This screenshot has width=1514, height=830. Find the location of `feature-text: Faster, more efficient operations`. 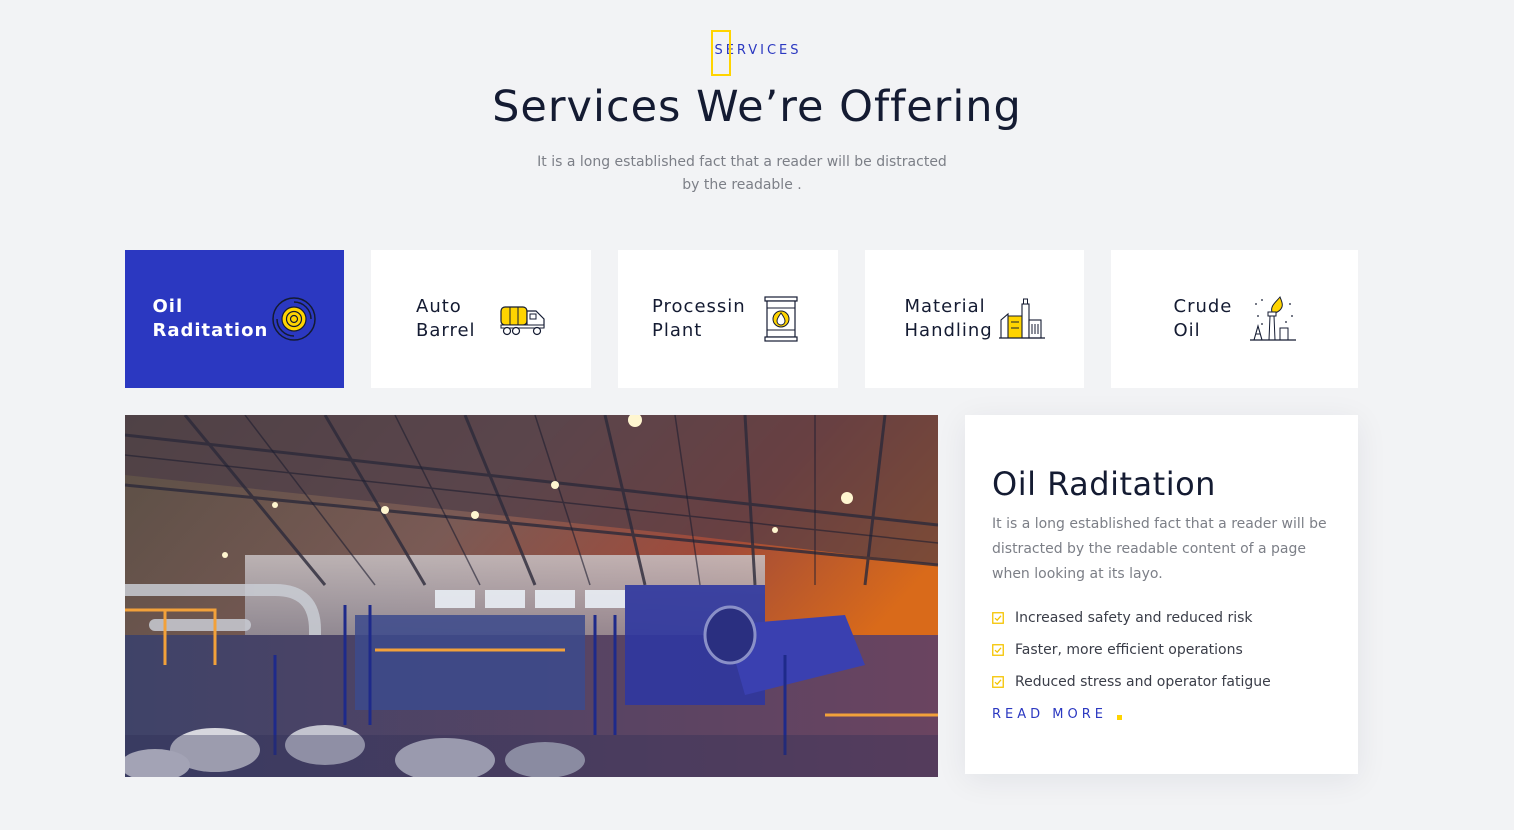

feature-text: Faster, more efficient operations is located at coordinates (1129, 650).